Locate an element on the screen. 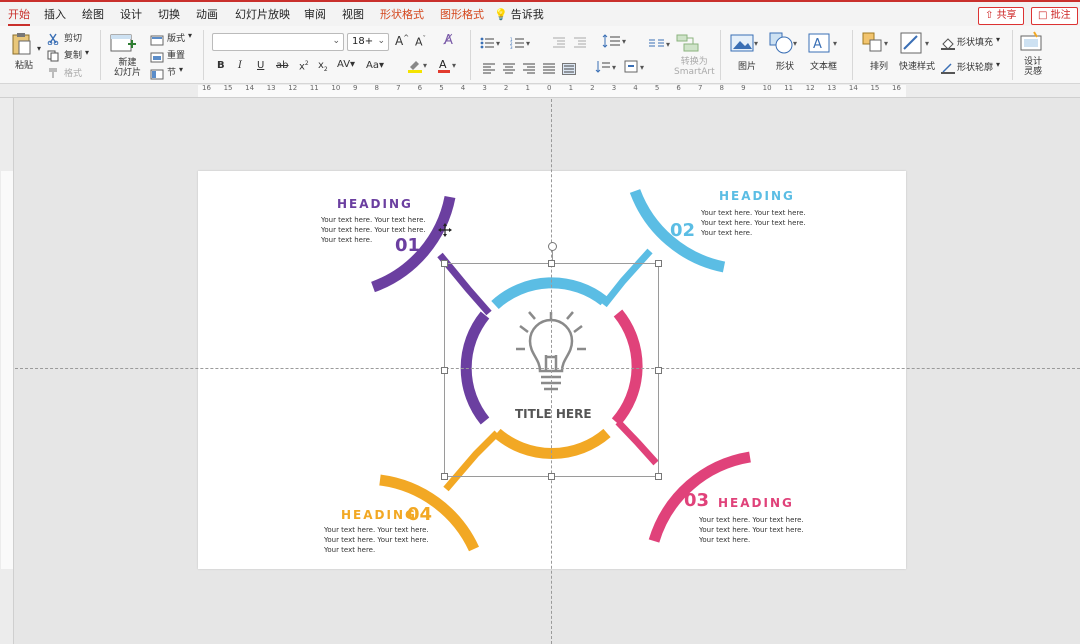 The image size is (1080, 644). tab-design: 设计 is located at coordinates (131, 14).